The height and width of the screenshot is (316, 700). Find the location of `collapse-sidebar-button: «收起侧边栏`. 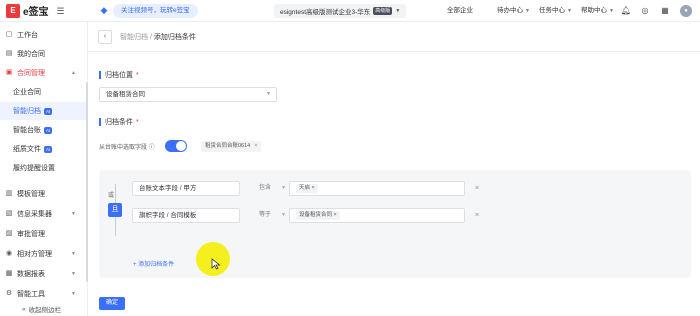

collapse-sidebar-button: «收起侧边栏 is located at coordinates (43, 309).